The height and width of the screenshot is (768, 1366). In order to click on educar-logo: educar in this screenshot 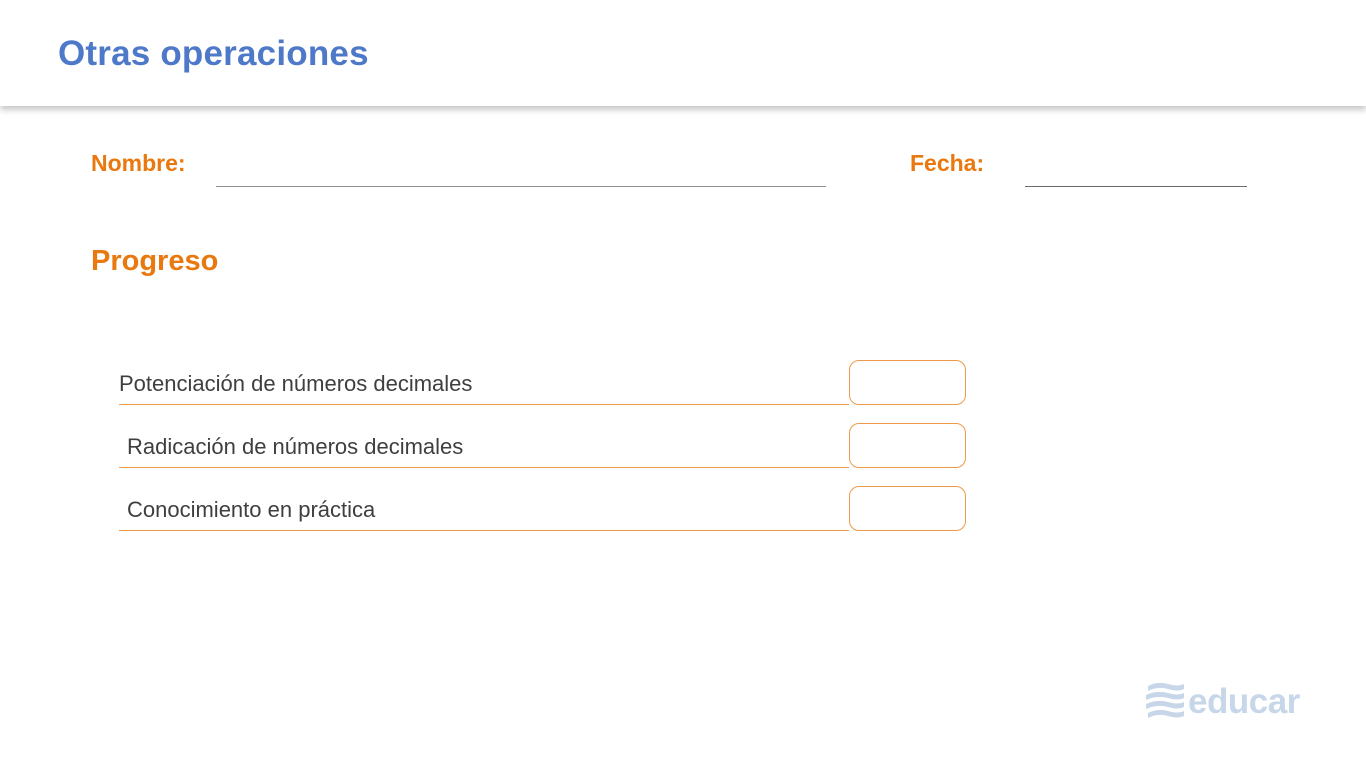, I will do `click(1222, 702)`.